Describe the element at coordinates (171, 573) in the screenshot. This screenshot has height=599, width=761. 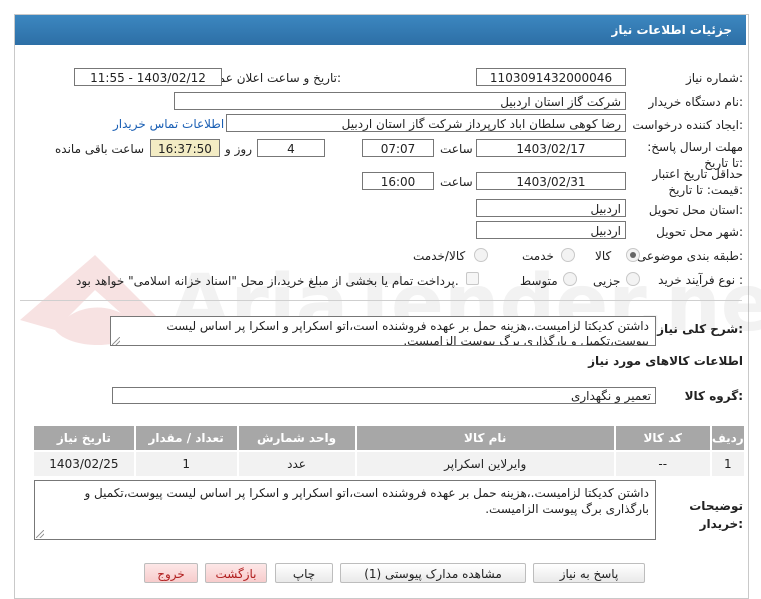
I see `exit-button: خروج` at that location.